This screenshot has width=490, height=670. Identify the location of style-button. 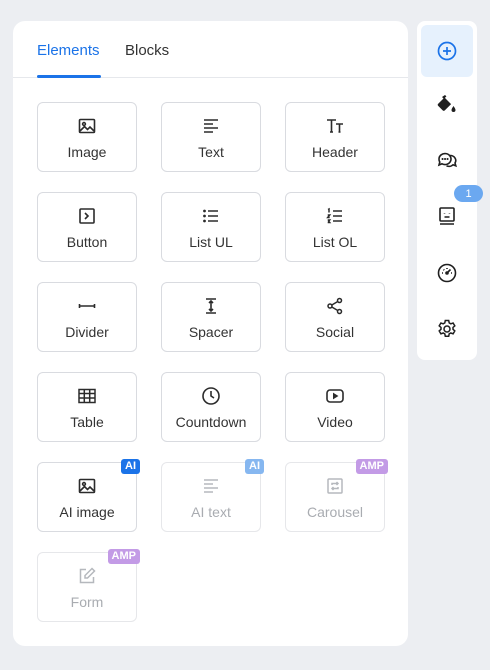
(447, 104).